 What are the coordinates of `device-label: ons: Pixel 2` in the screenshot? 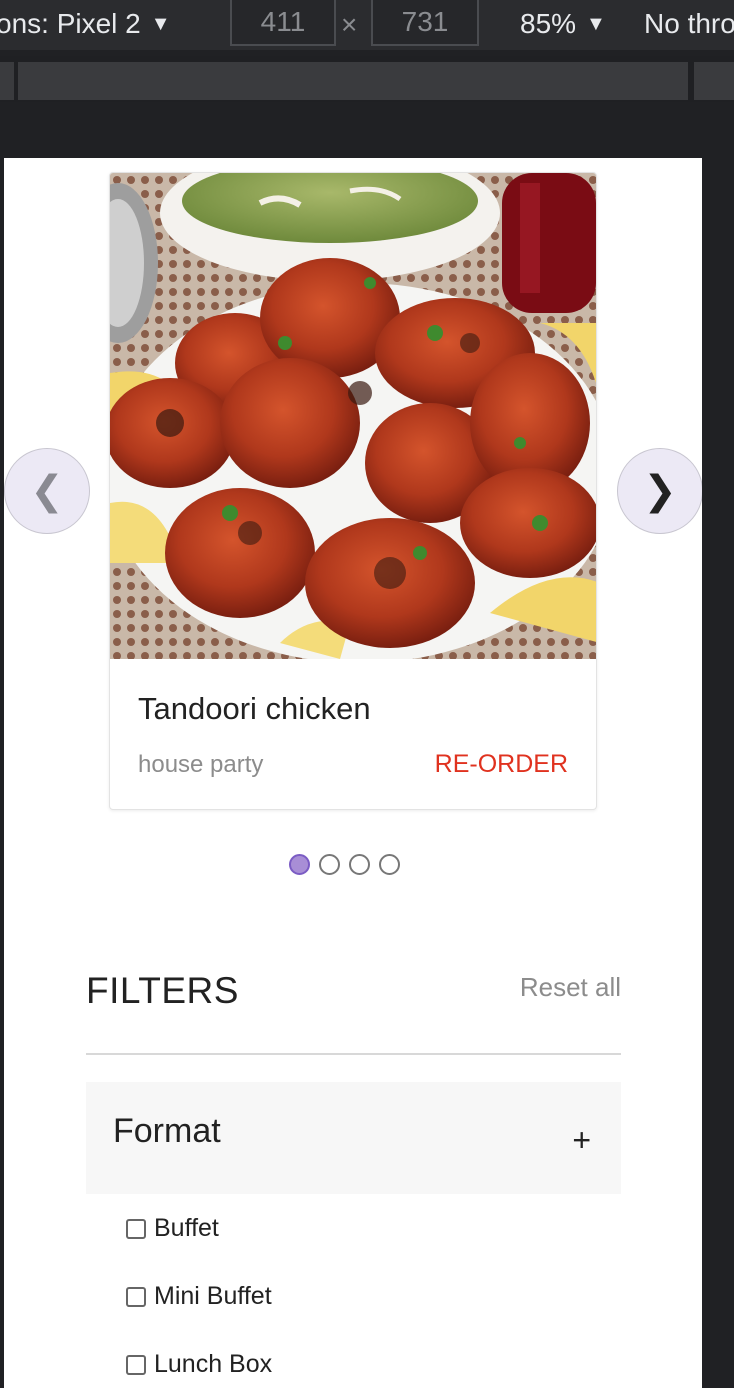 It's located at (70, 23).